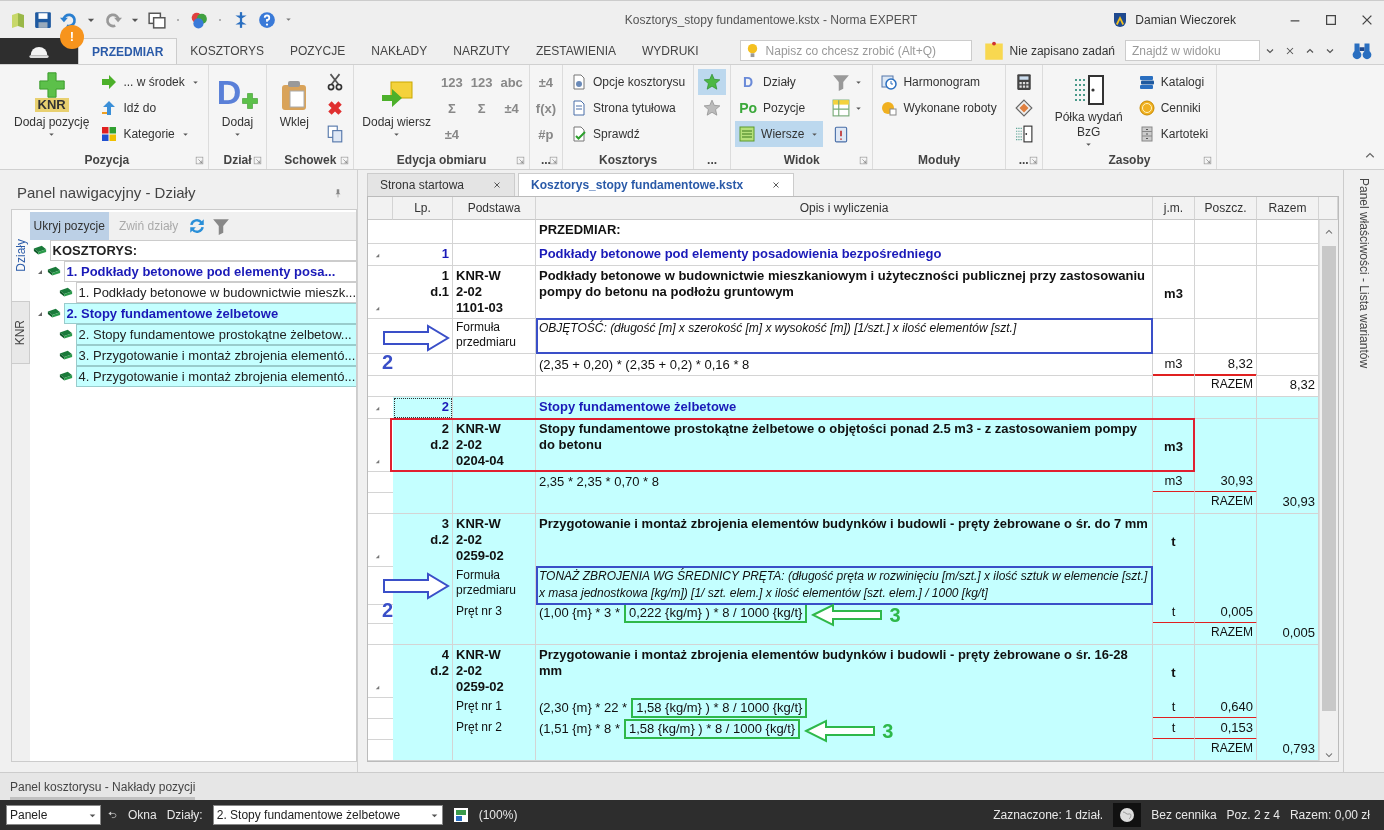  What do you see at coordinates (150, 134) in the screenshot?
I see `ribbon-button: Kategorie` at bounding box center [150, 134].